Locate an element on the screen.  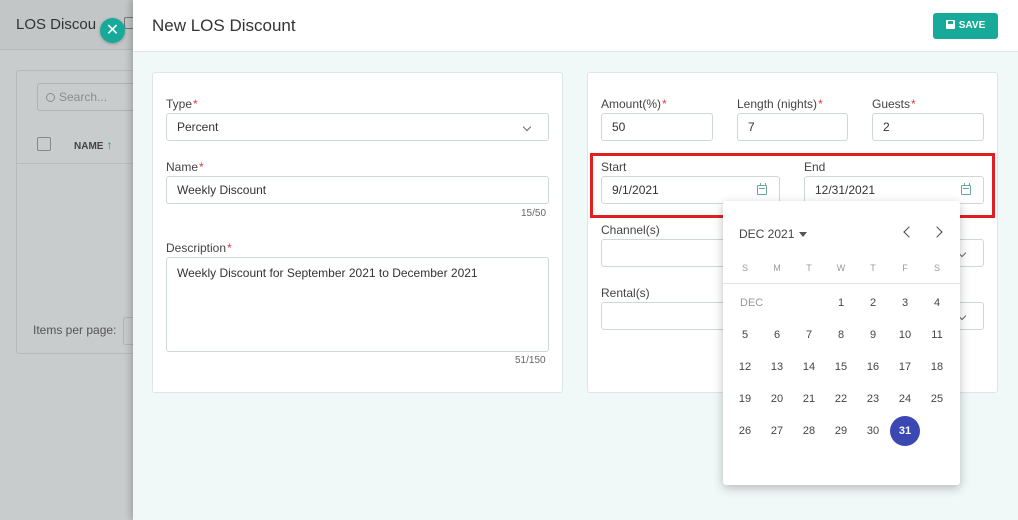
calendar-day: 27 is located at coordinates (777, 431).